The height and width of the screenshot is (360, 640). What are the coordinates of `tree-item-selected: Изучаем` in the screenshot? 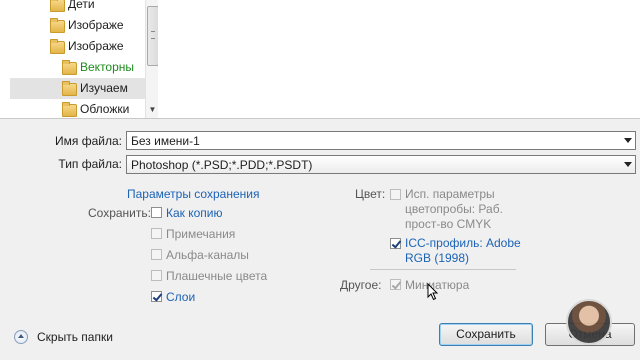 It's located at (78, 88).